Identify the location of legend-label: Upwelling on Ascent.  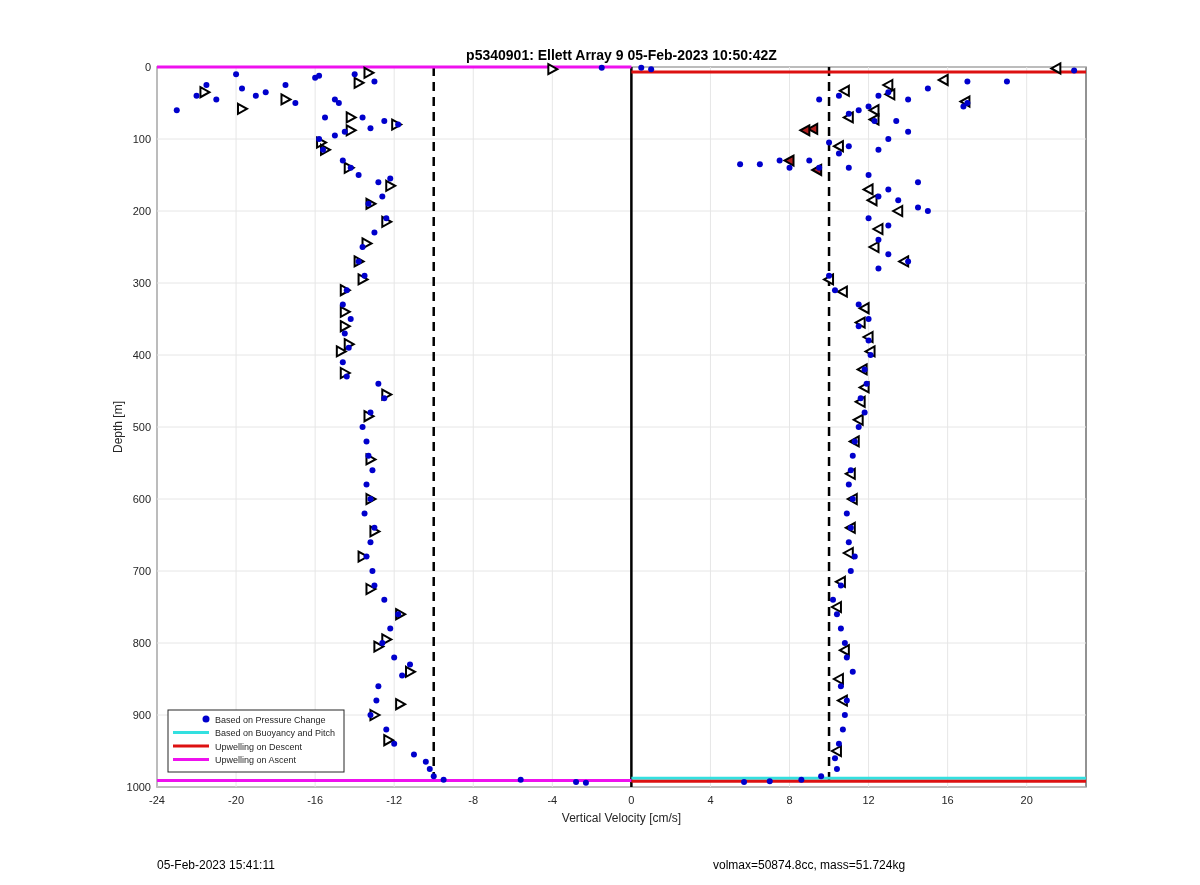
(256, 760).